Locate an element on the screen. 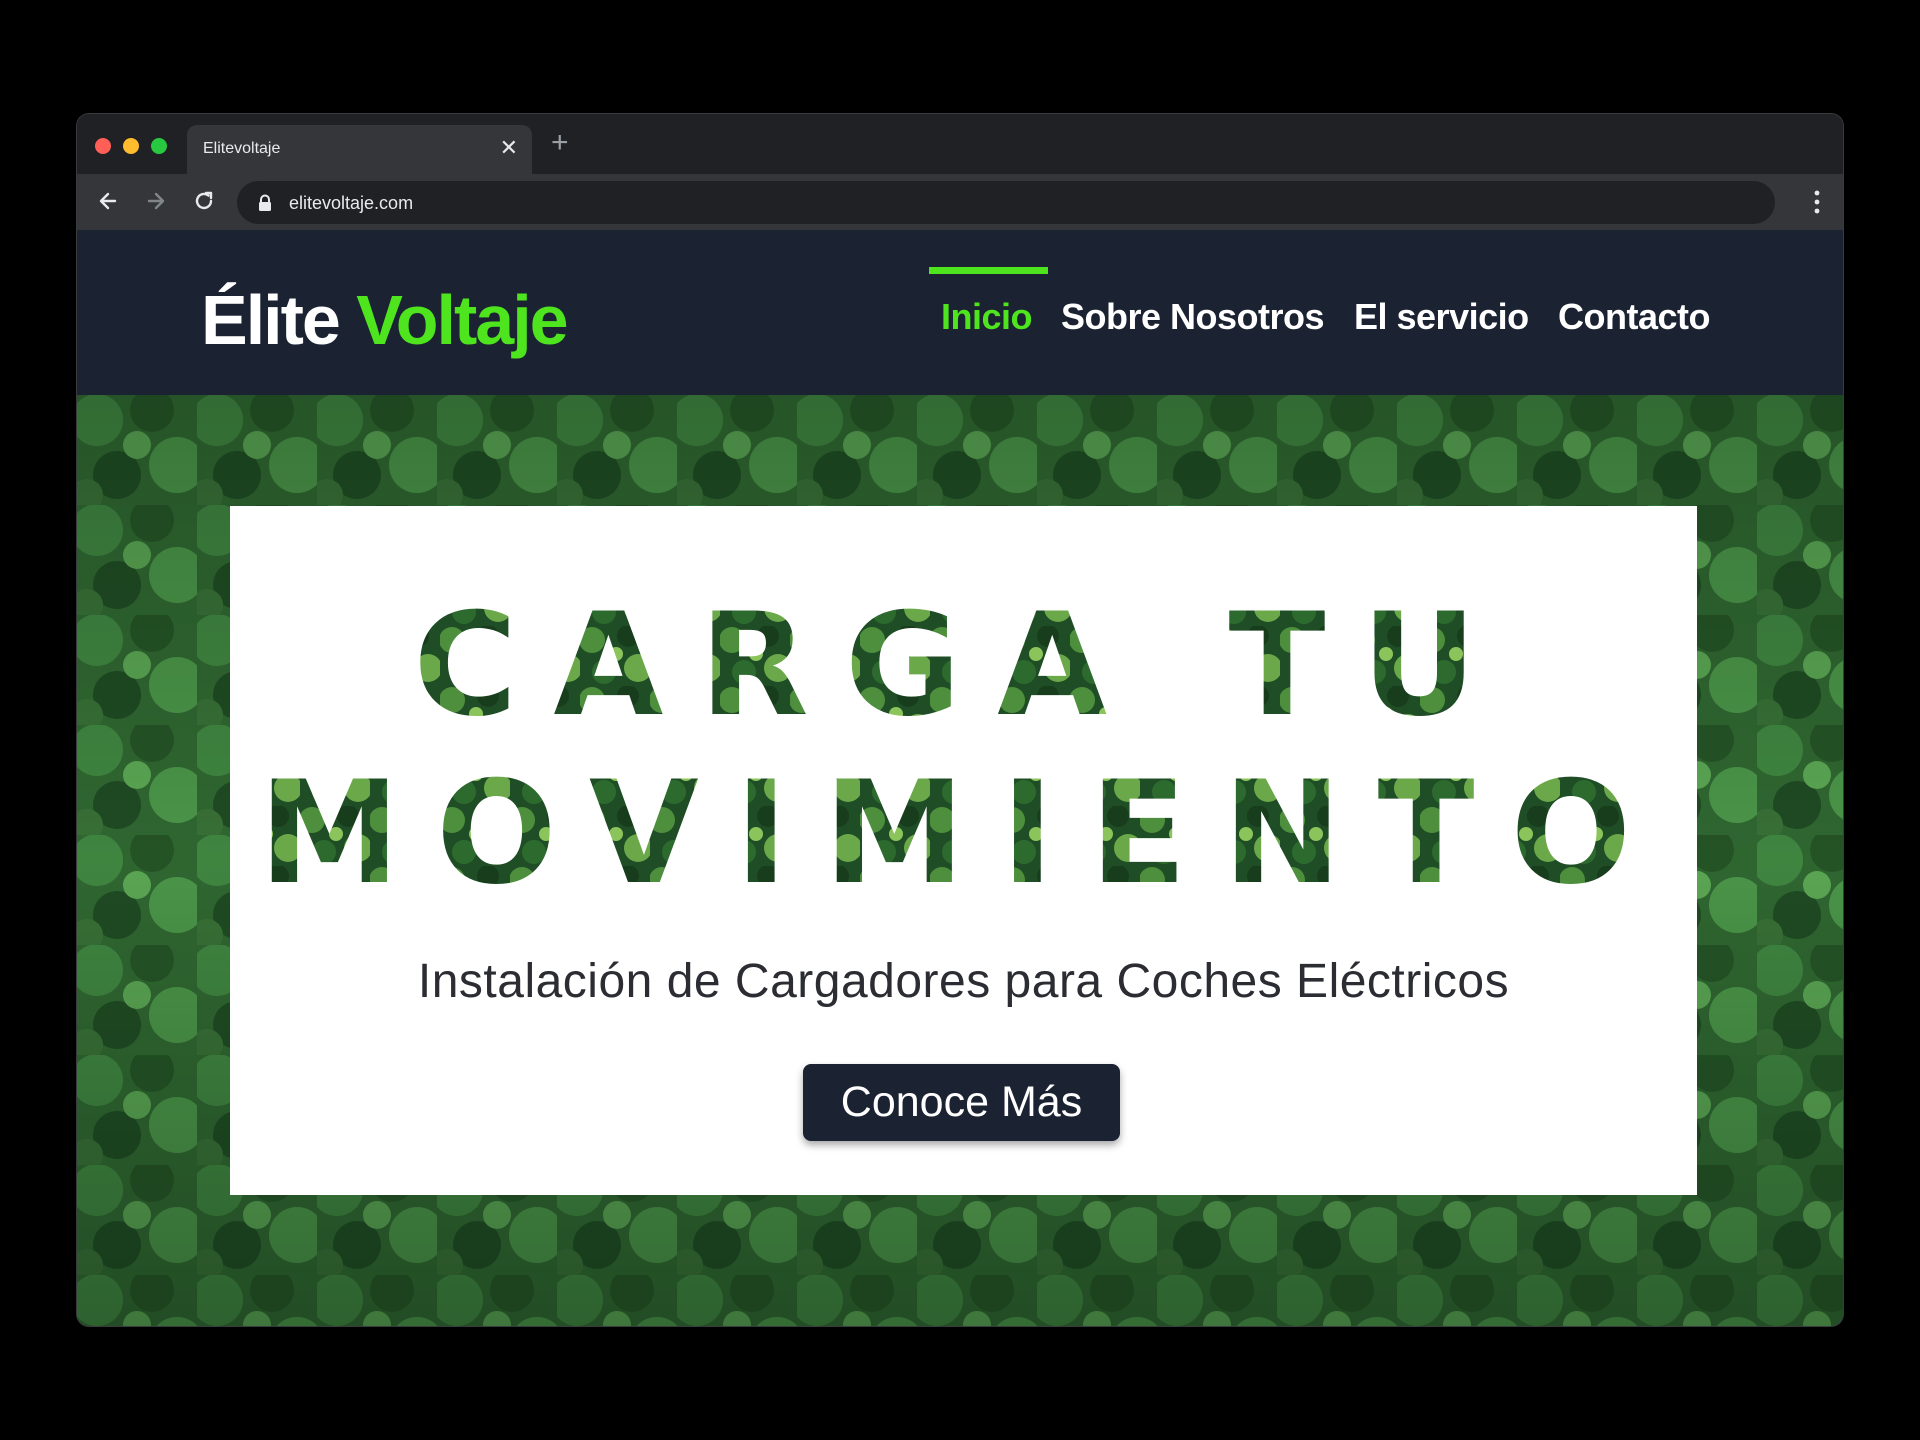 This screenshot has width=1920, height=1440. nav-active-indicator is located at coordinates (988, 270).